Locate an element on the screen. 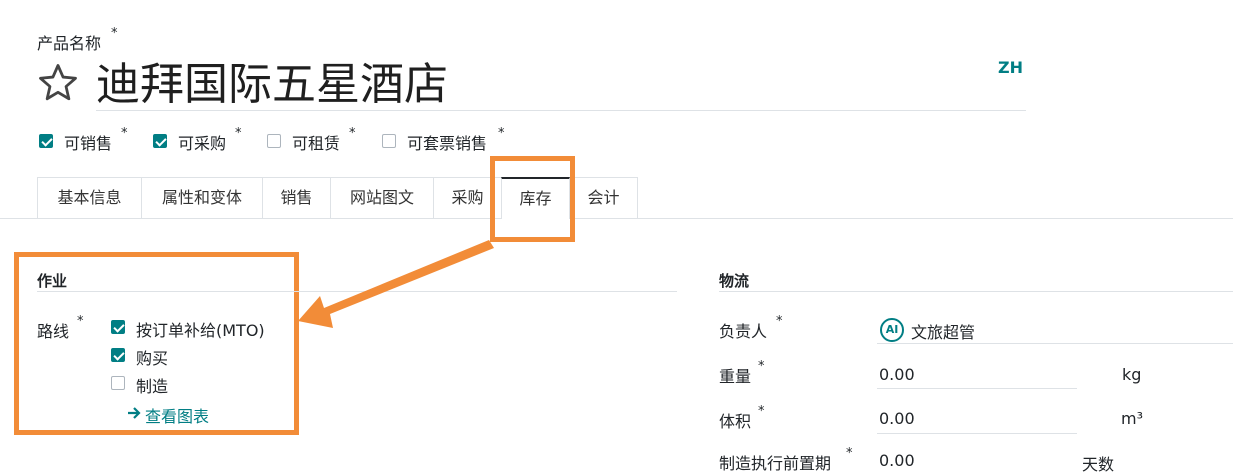 This screenshot has height=475, width=1233. weight-label: 重量 is located at coordinates (735, 376).